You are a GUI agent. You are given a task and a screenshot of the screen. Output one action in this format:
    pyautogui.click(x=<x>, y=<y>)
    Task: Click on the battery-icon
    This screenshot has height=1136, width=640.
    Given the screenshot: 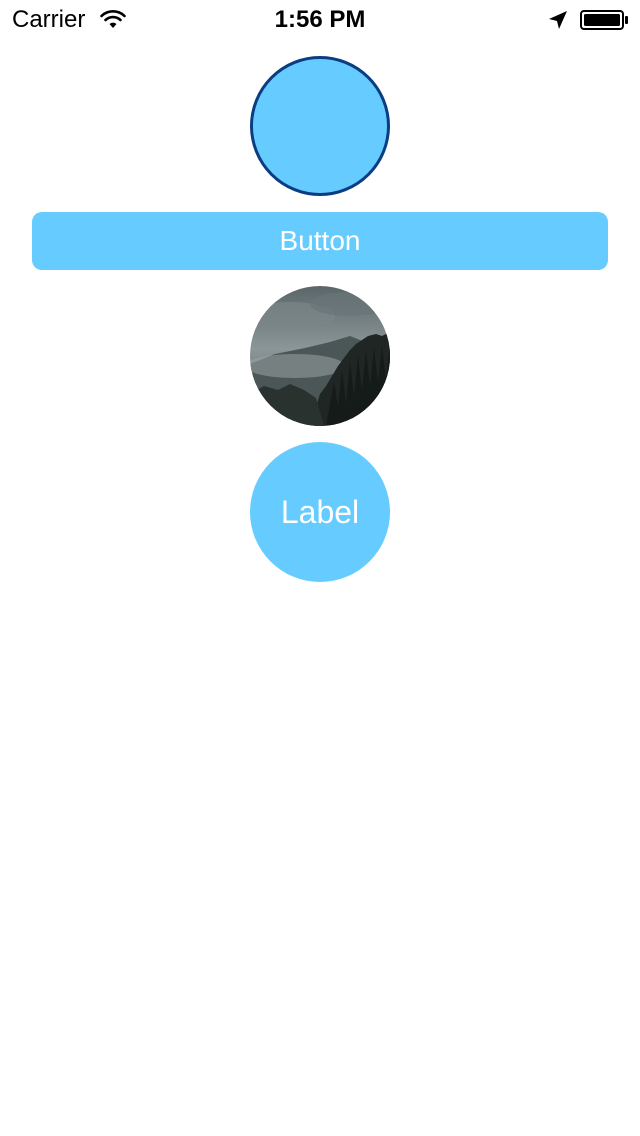 What is the action you would take?
    pyautogui.click(x=605, y=20)
    